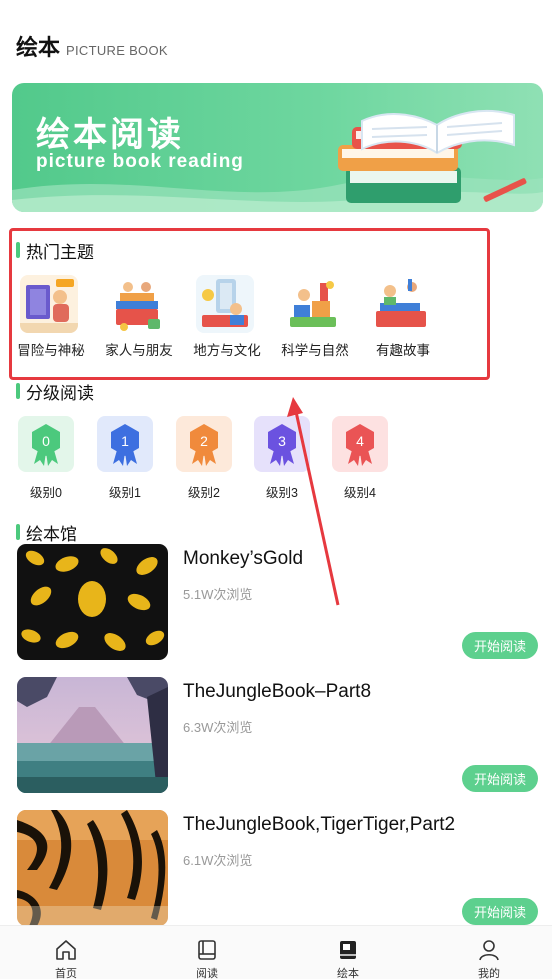 The height and width of the screenshot is (979, 552). I want to click on family-illustration, so click(137, 304).